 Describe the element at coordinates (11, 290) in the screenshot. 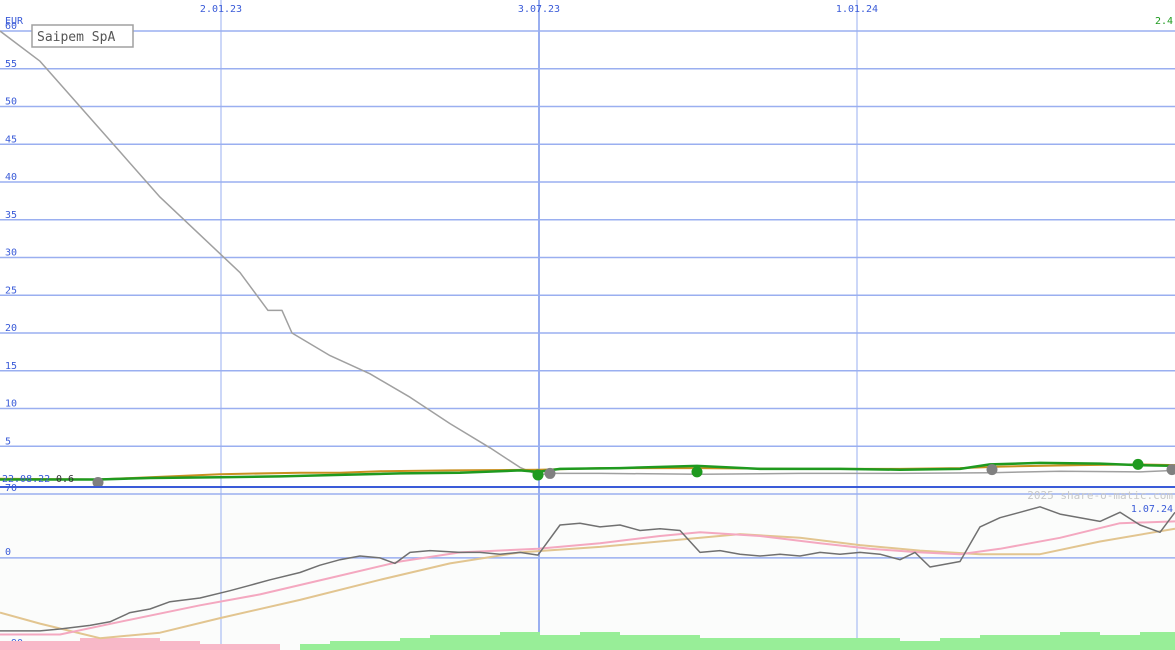

I see `y-tick-label-25: 25` at that location.